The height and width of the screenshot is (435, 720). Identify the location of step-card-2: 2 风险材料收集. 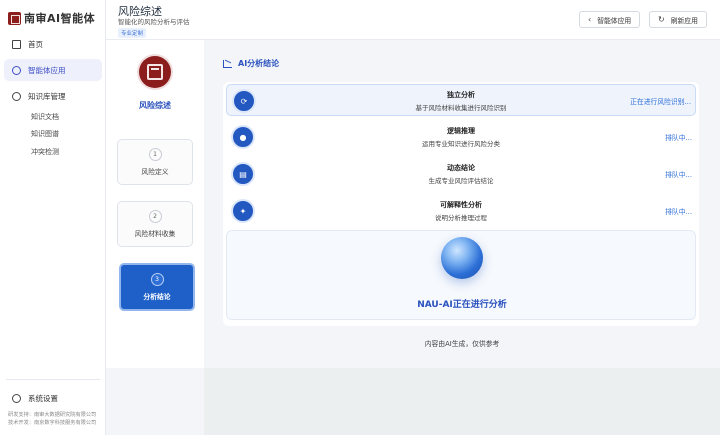
(155, 224).